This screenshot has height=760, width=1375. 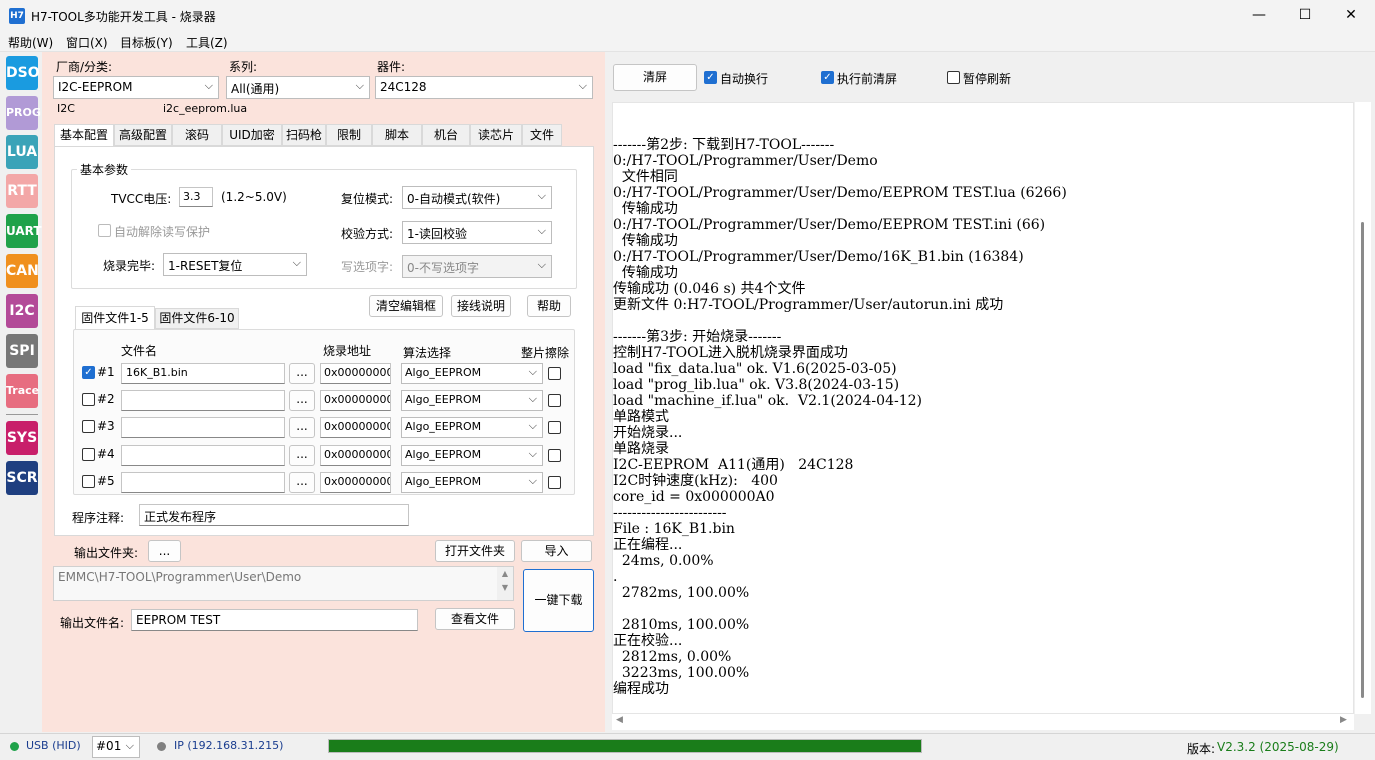 What do you see at coordinates (541, 230) in the screenshot?
I see `chevron-down-icon: ⌵` at bounding box center [541, 230].